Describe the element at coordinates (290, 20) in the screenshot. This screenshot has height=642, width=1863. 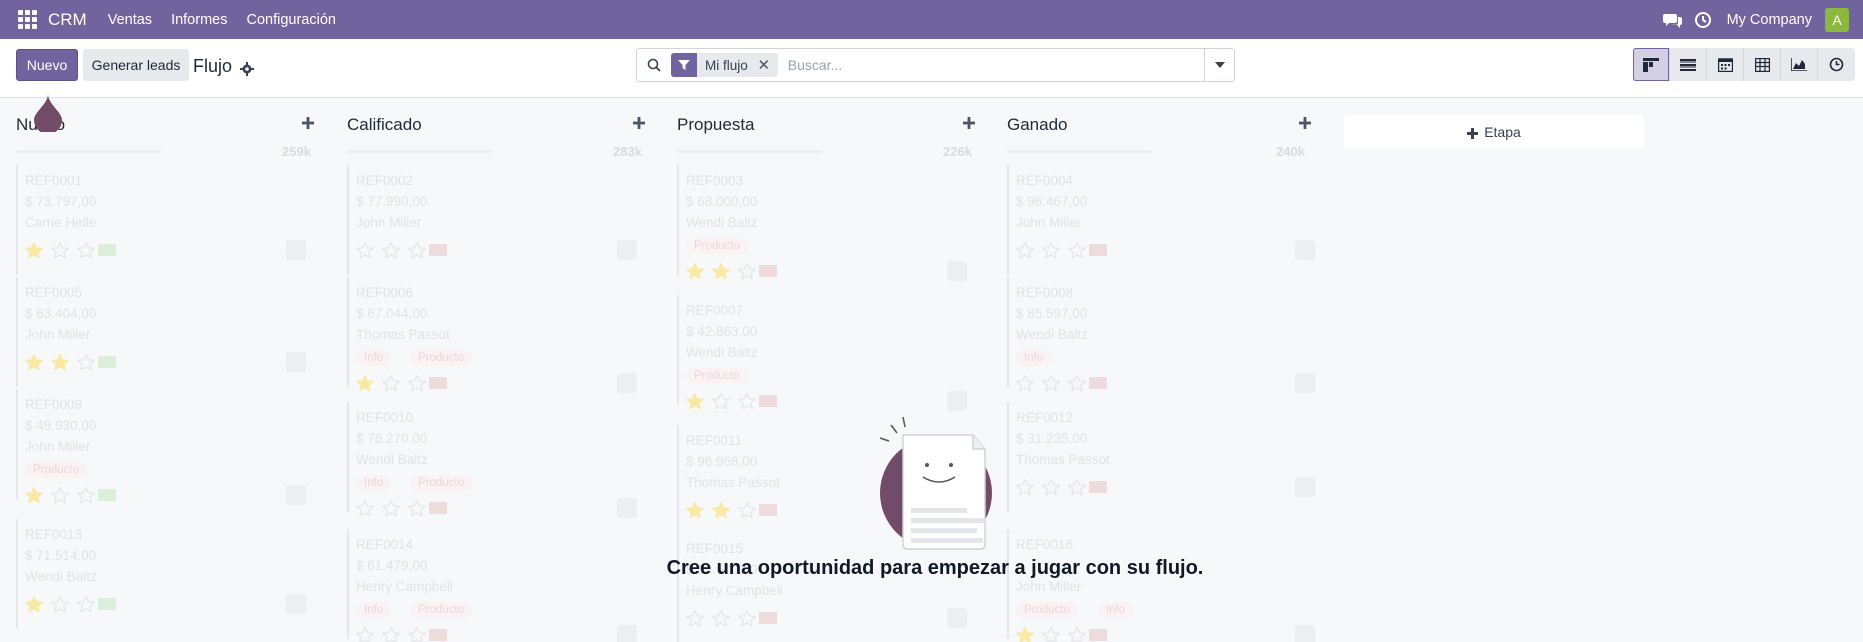
I see `menu-configuracion: Configuración` at that location.